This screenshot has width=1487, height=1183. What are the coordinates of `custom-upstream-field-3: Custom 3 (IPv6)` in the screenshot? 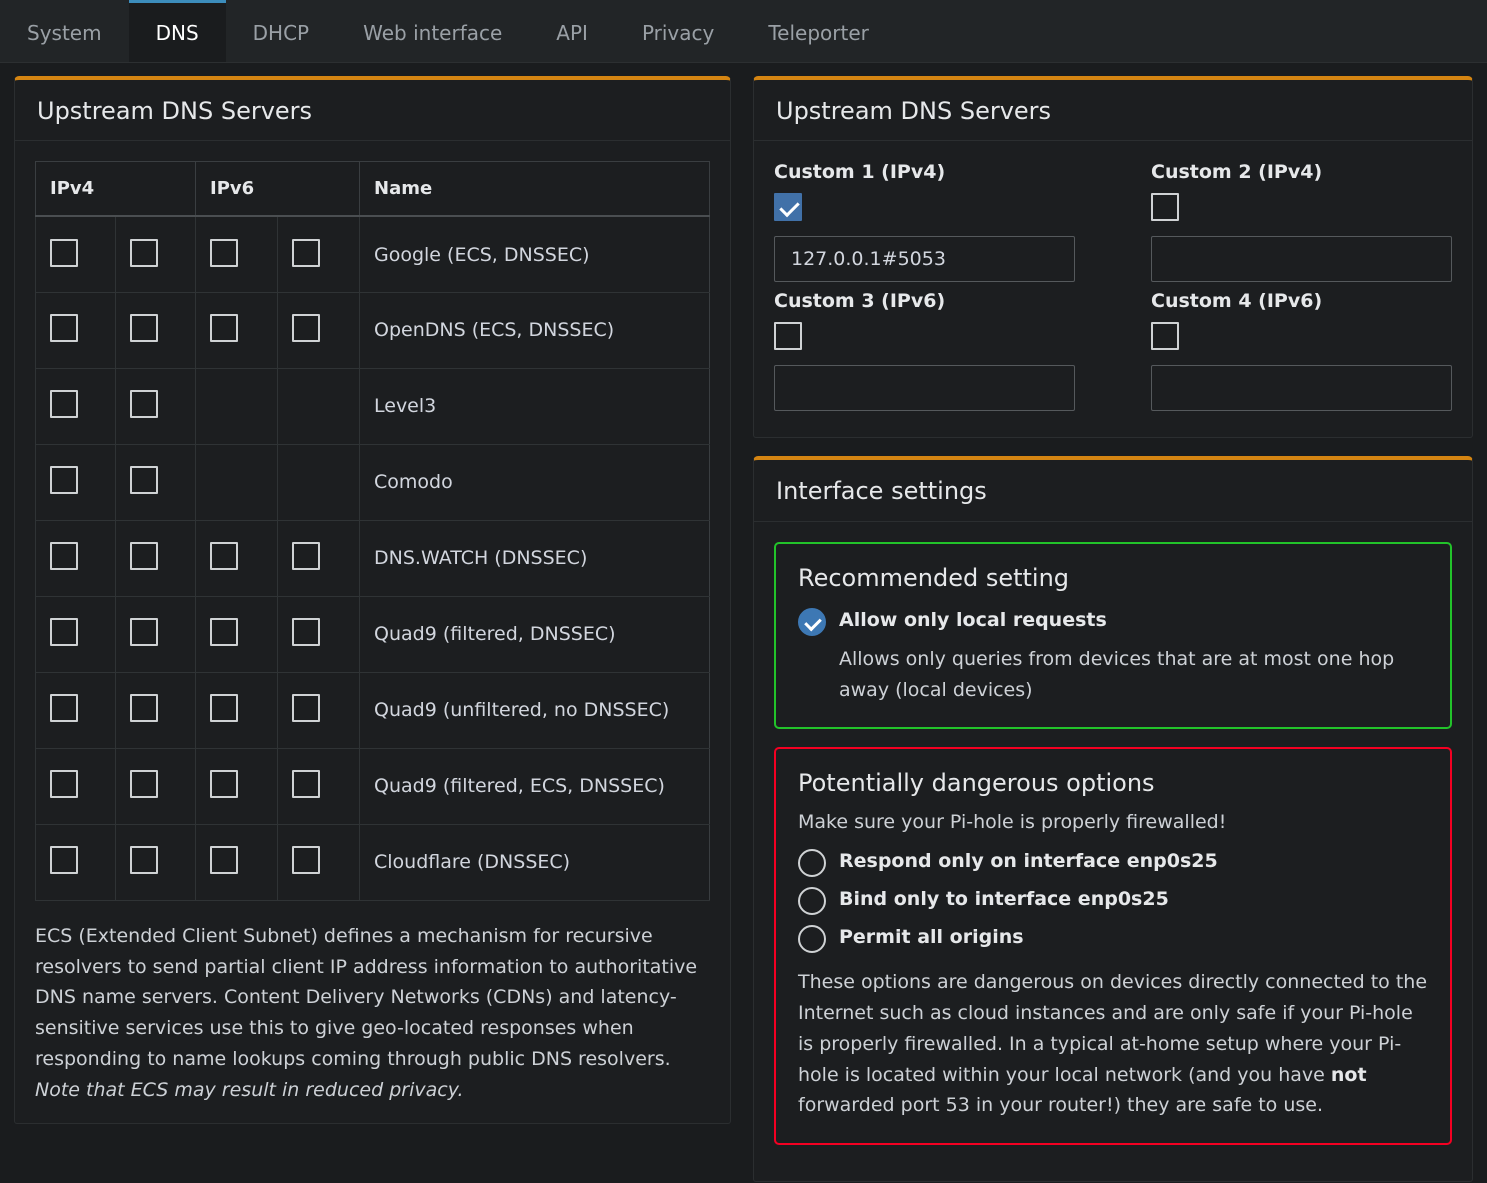 It's located at (924, 351).